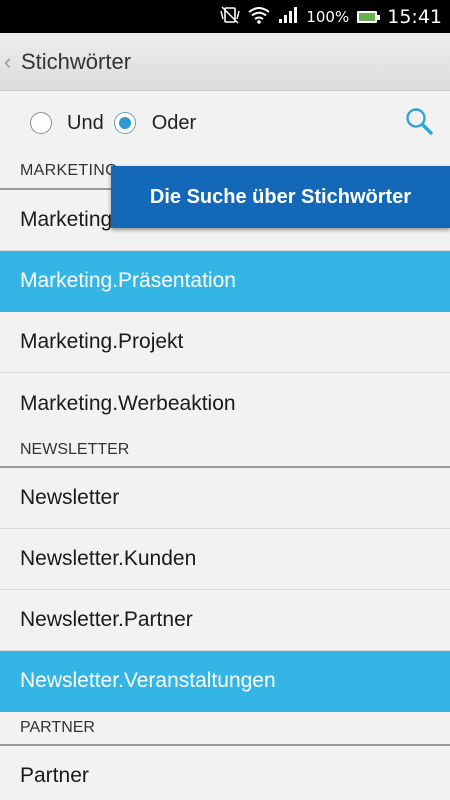 The height and width of the screenshot is (800, 450). I want to click on status-bar: 100% 15:41, so click(225, 16).